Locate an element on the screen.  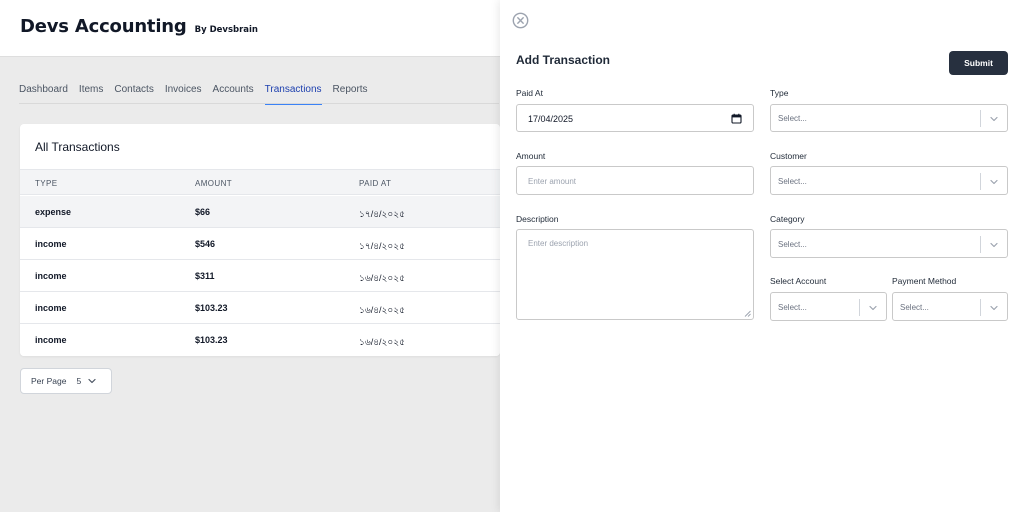
table-row: expense $66 ১৭/৪/২০২৫ is located at coordinates (260, 212).